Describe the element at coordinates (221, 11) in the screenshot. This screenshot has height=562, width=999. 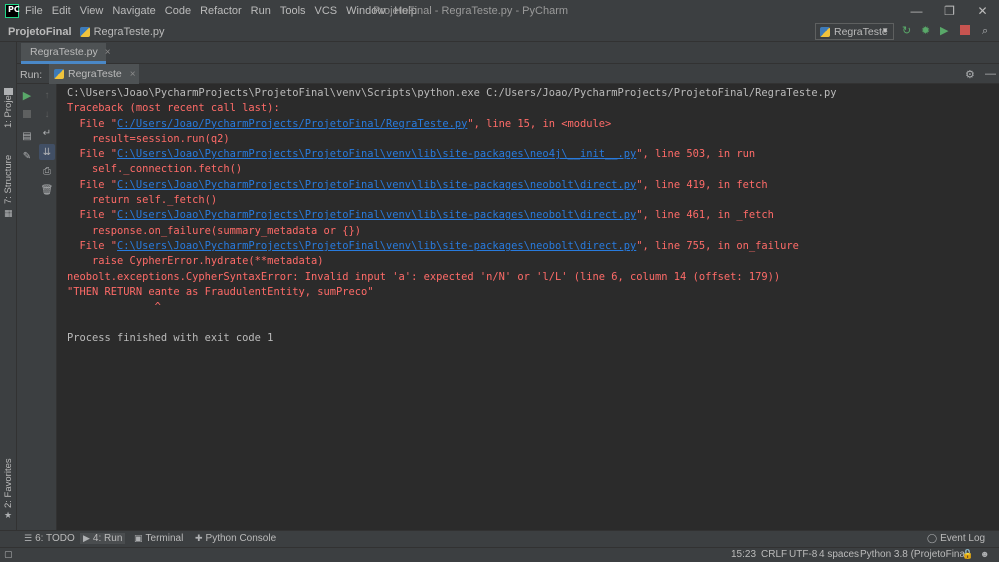
I see `menu-refactor: Refactor` at that location.